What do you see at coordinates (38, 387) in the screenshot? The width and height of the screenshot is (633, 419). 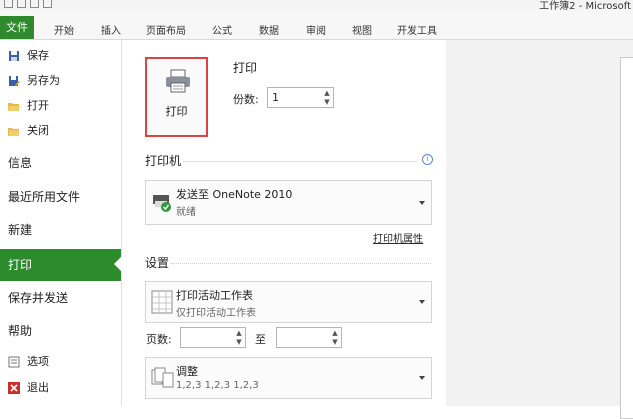 I see `nav-exit-label: 退出` at bounding box center [38, 387].